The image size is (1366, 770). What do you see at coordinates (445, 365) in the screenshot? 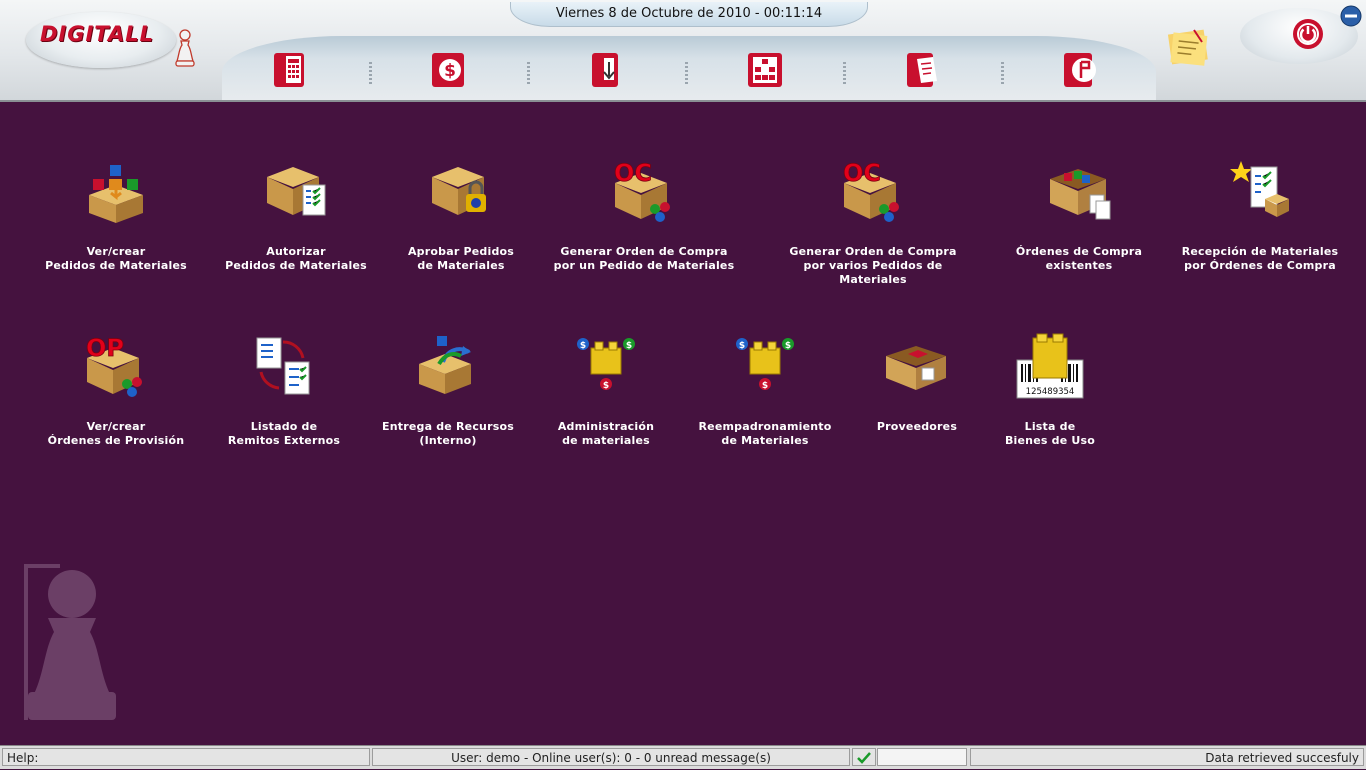
I see `box-arrow-icon` at bounding box center [445, 365].